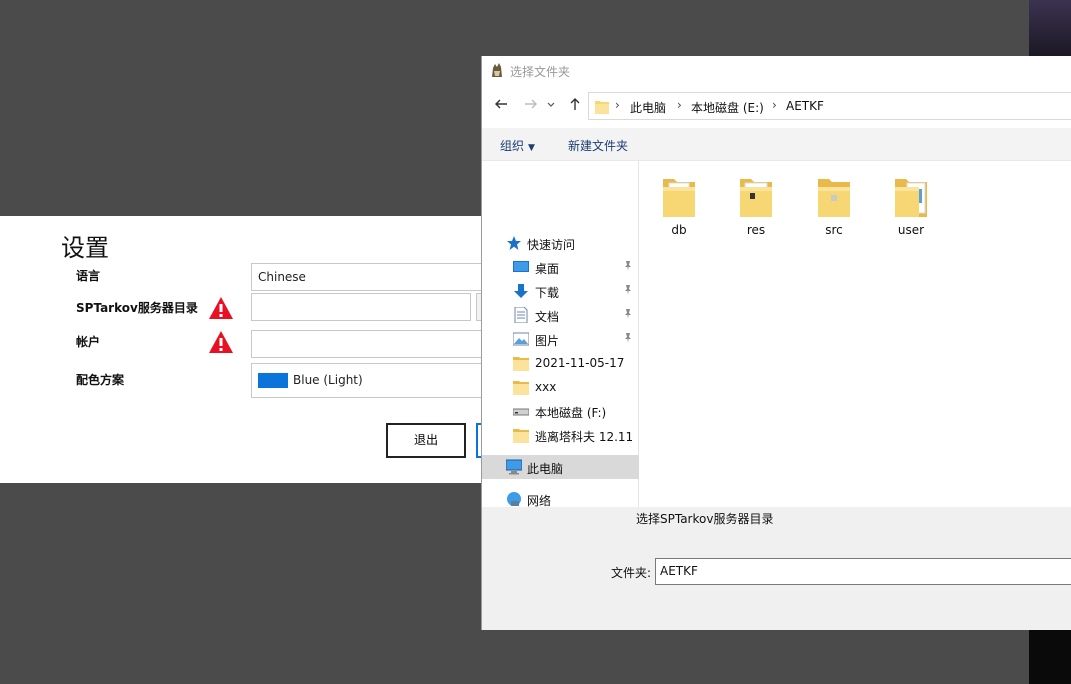 This screenshot has width=1071, height=684. I want to click on nav-item: xxx, so click(560, 387).